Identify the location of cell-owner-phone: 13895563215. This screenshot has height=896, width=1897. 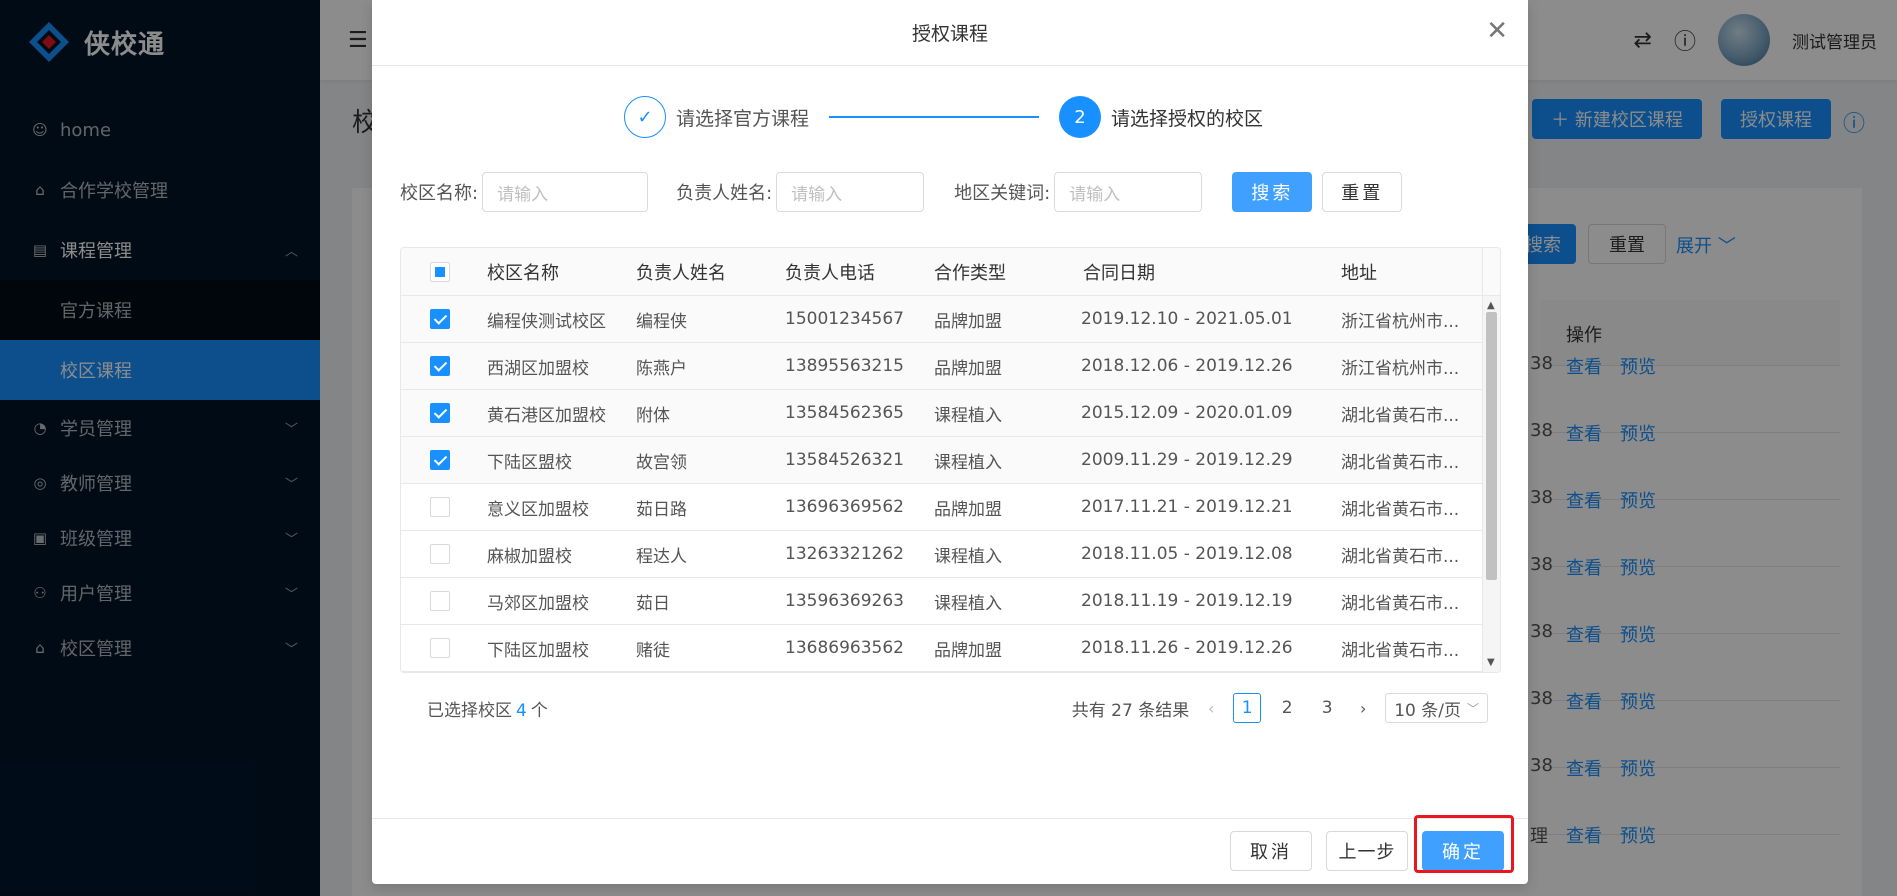
(844, 366).